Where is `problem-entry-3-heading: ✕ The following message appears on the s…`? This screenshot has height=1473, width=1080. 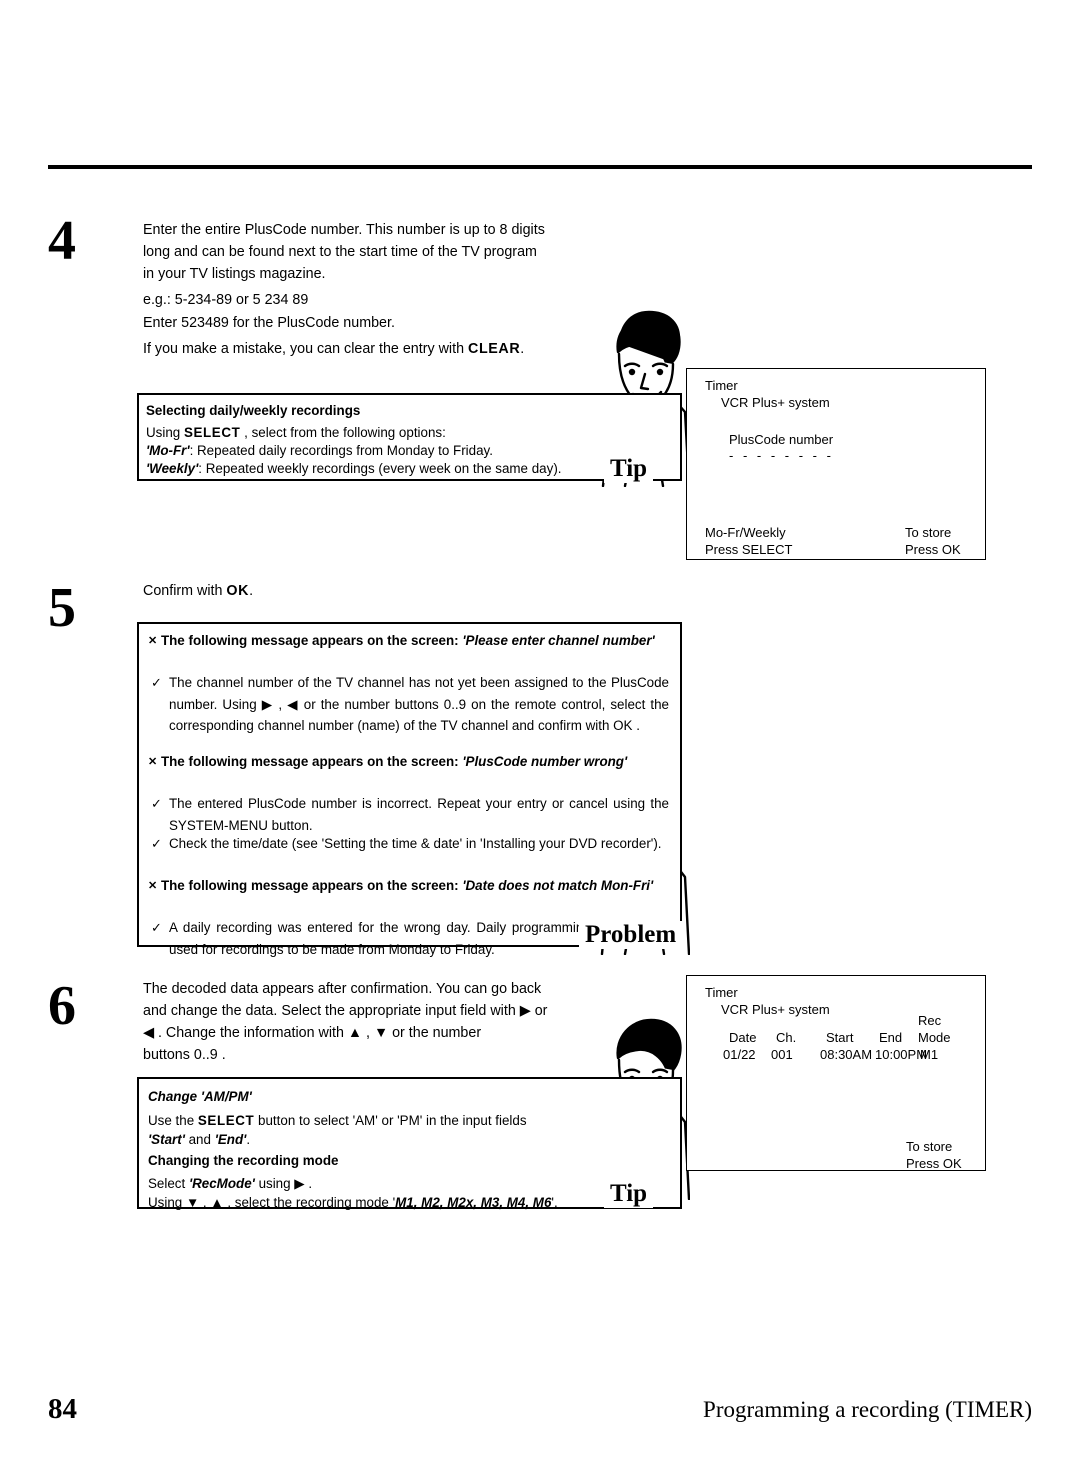
problem-entry-3-heading: ✕ The following message appears on the s… is located at coordinates (408, 886).